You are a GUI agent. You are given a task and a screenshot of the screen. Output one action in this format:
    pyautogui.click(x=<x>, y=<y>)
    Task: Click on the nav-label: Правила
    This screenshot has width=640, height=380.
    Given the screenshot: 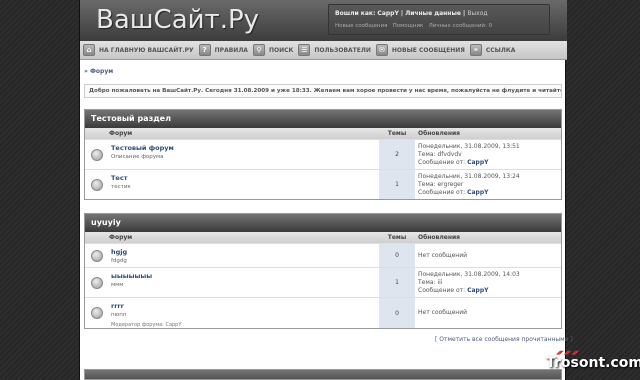 What is the action you would take?
    pyautogui.click(x=231, y=50)
    